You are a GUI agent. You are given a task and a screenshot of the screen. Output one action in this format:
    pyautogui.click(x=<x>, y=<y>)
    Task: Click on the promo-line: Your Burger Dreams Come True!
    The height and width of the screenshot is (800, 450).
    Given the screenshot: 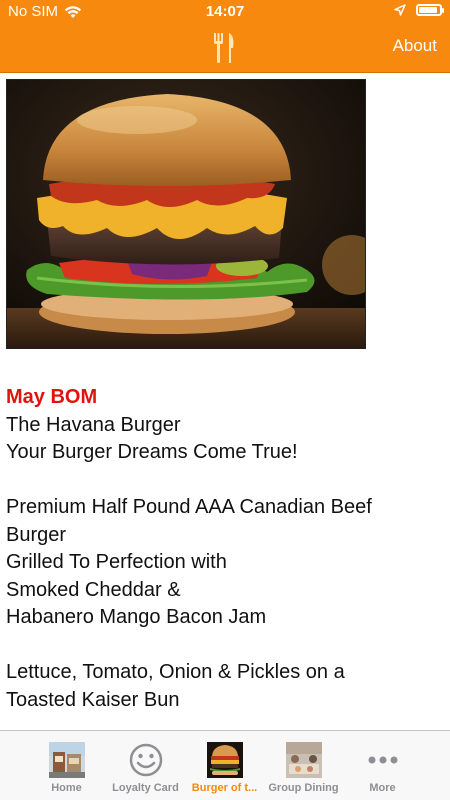 What is the action you would take?
    pyautogui.click(x=152, y=452)
    